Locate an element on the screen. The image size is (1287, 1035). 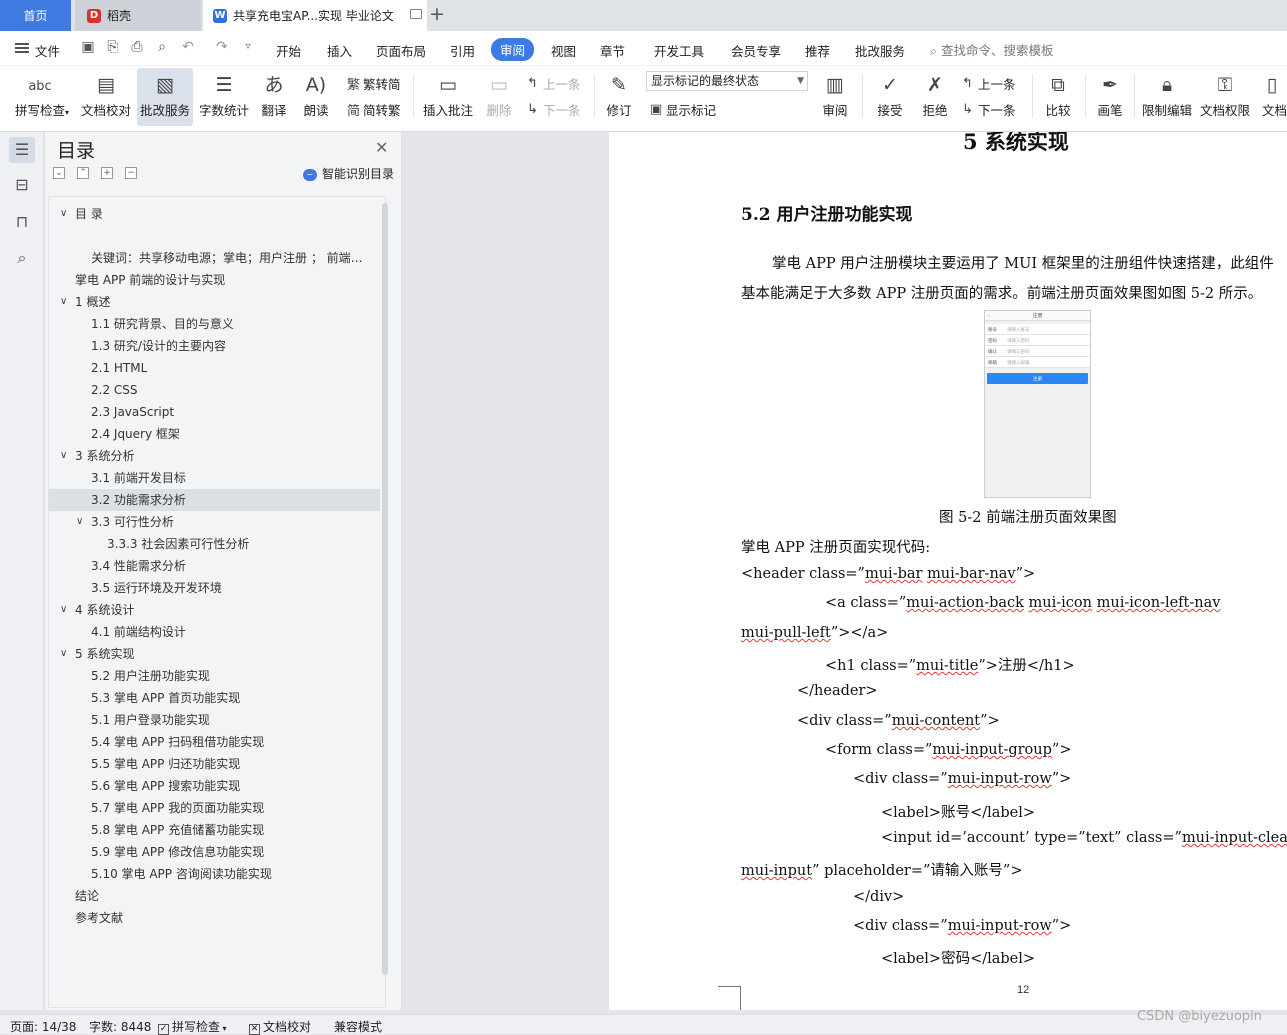
menu-start: 开始 is located at coordinates (288, 50).